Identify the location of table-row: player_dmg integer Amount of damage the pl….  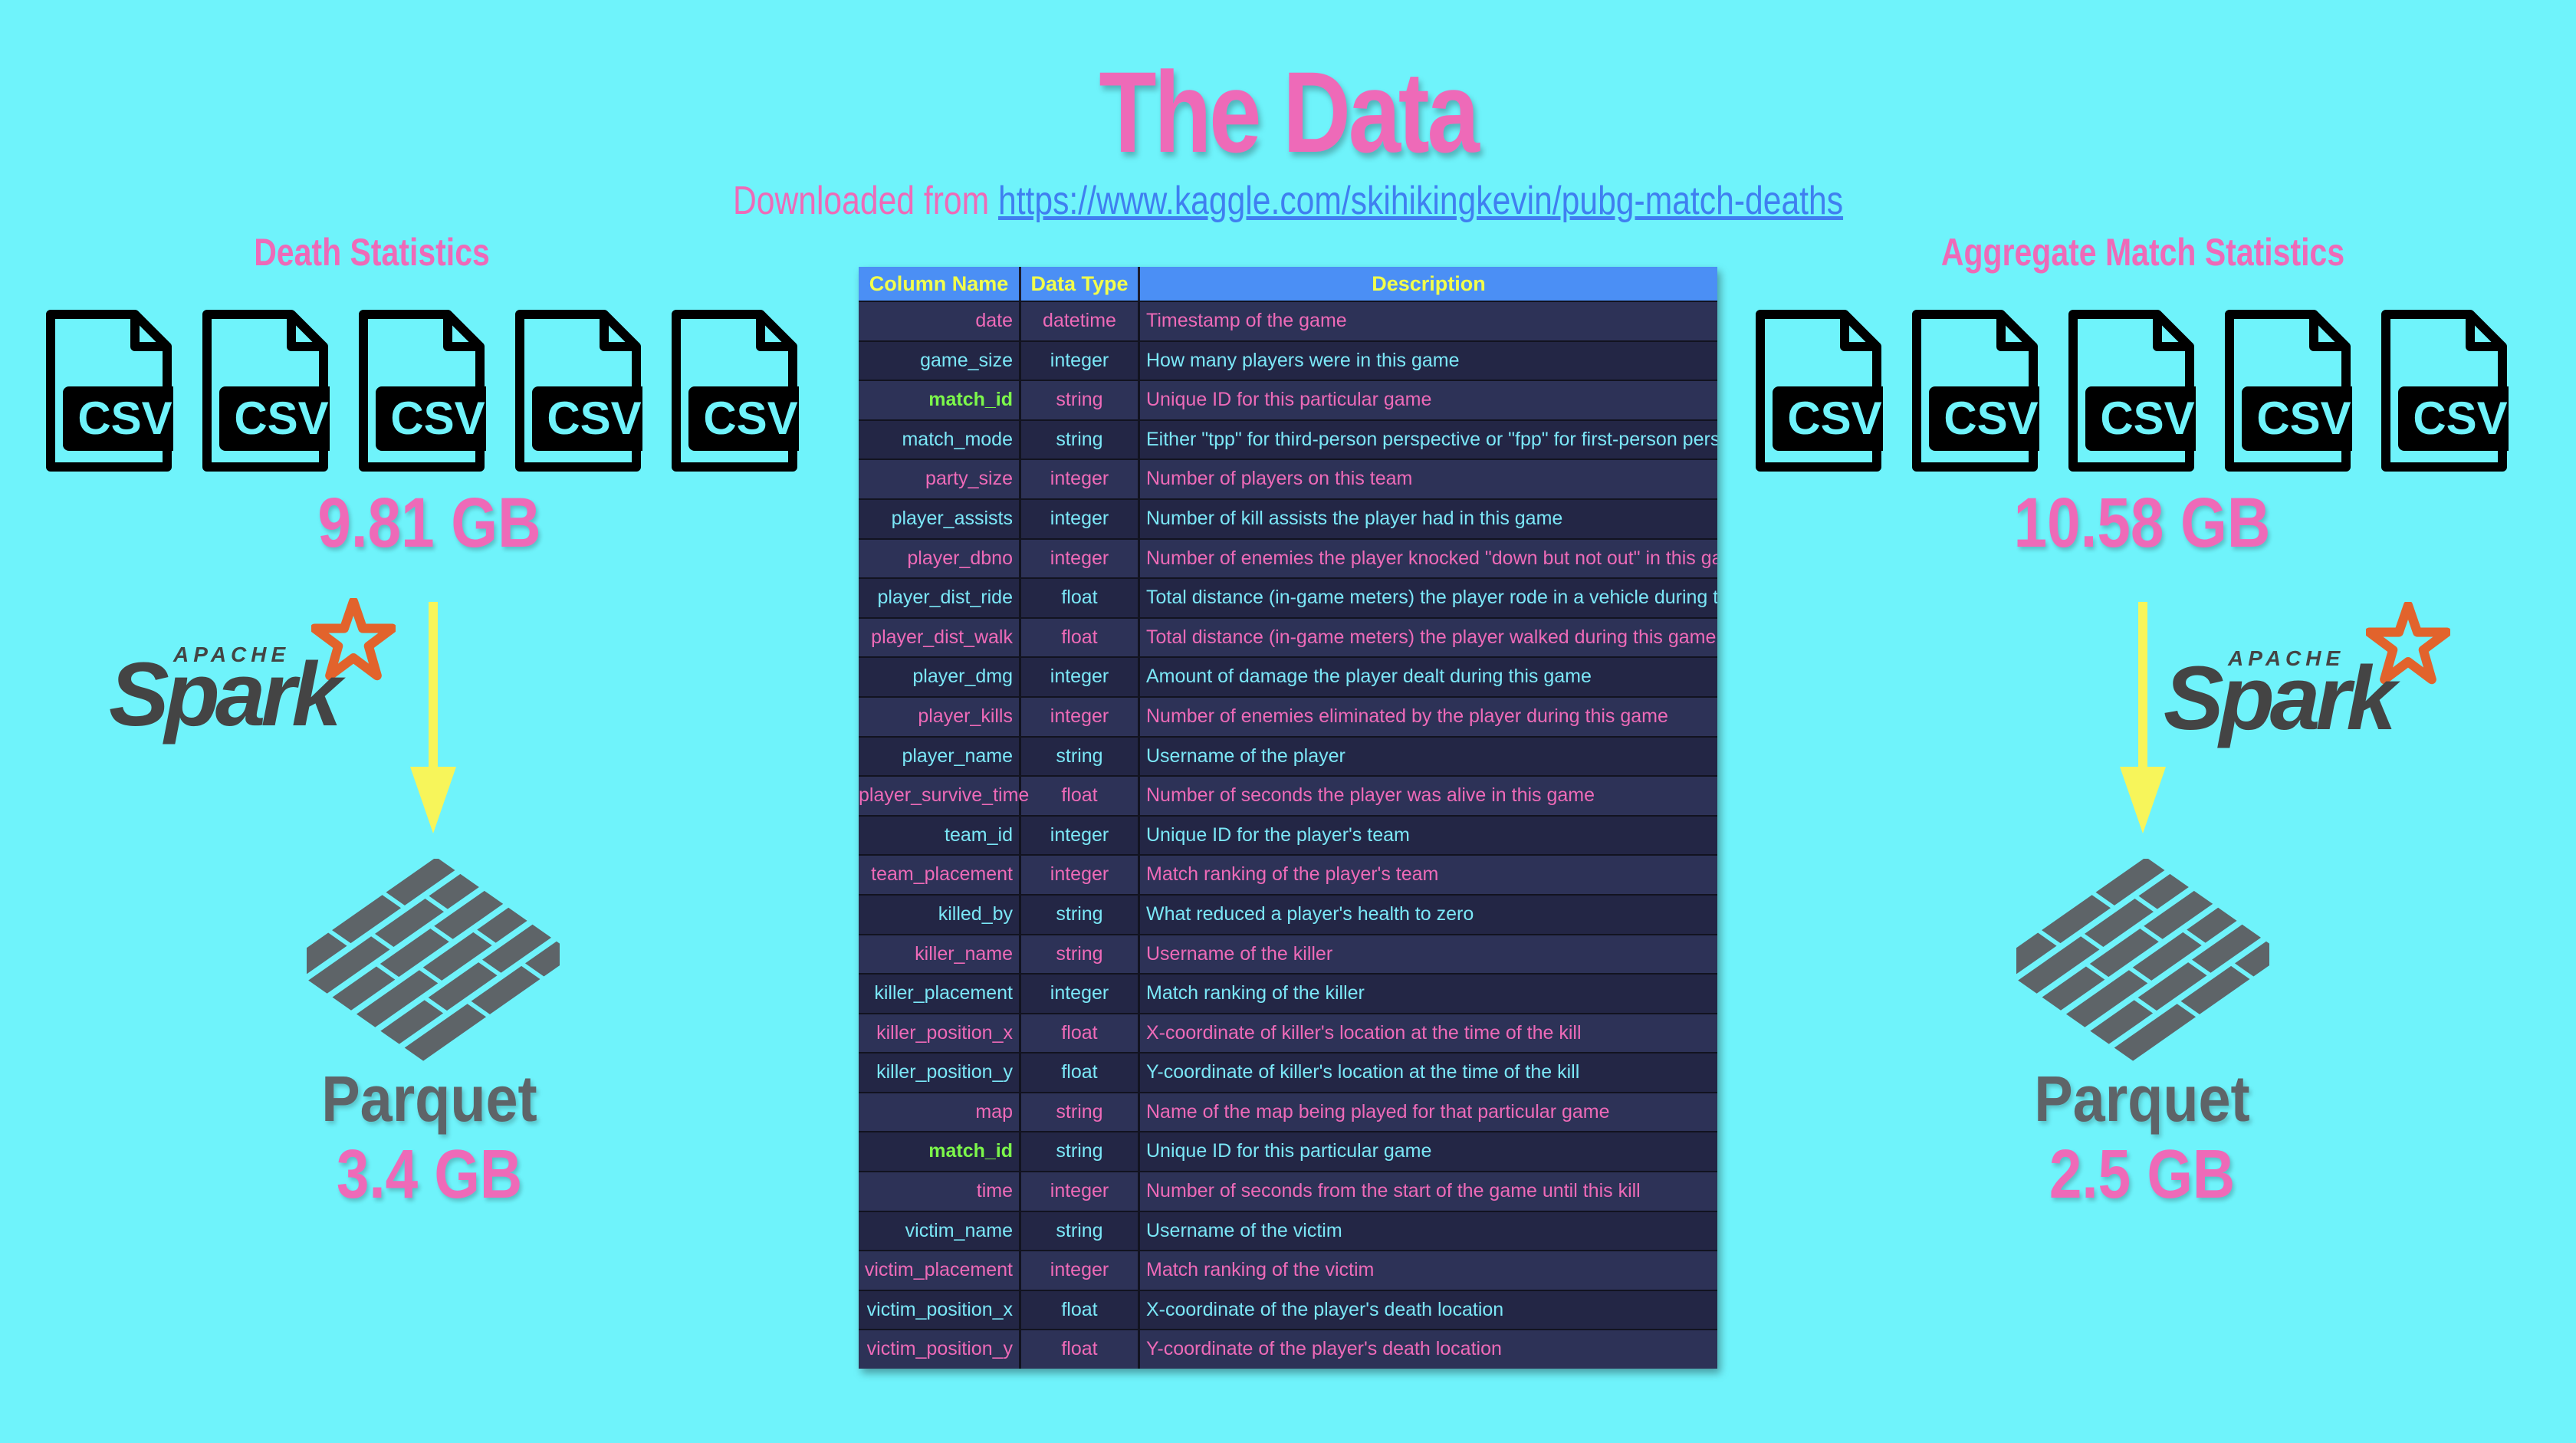
(1288, 676).